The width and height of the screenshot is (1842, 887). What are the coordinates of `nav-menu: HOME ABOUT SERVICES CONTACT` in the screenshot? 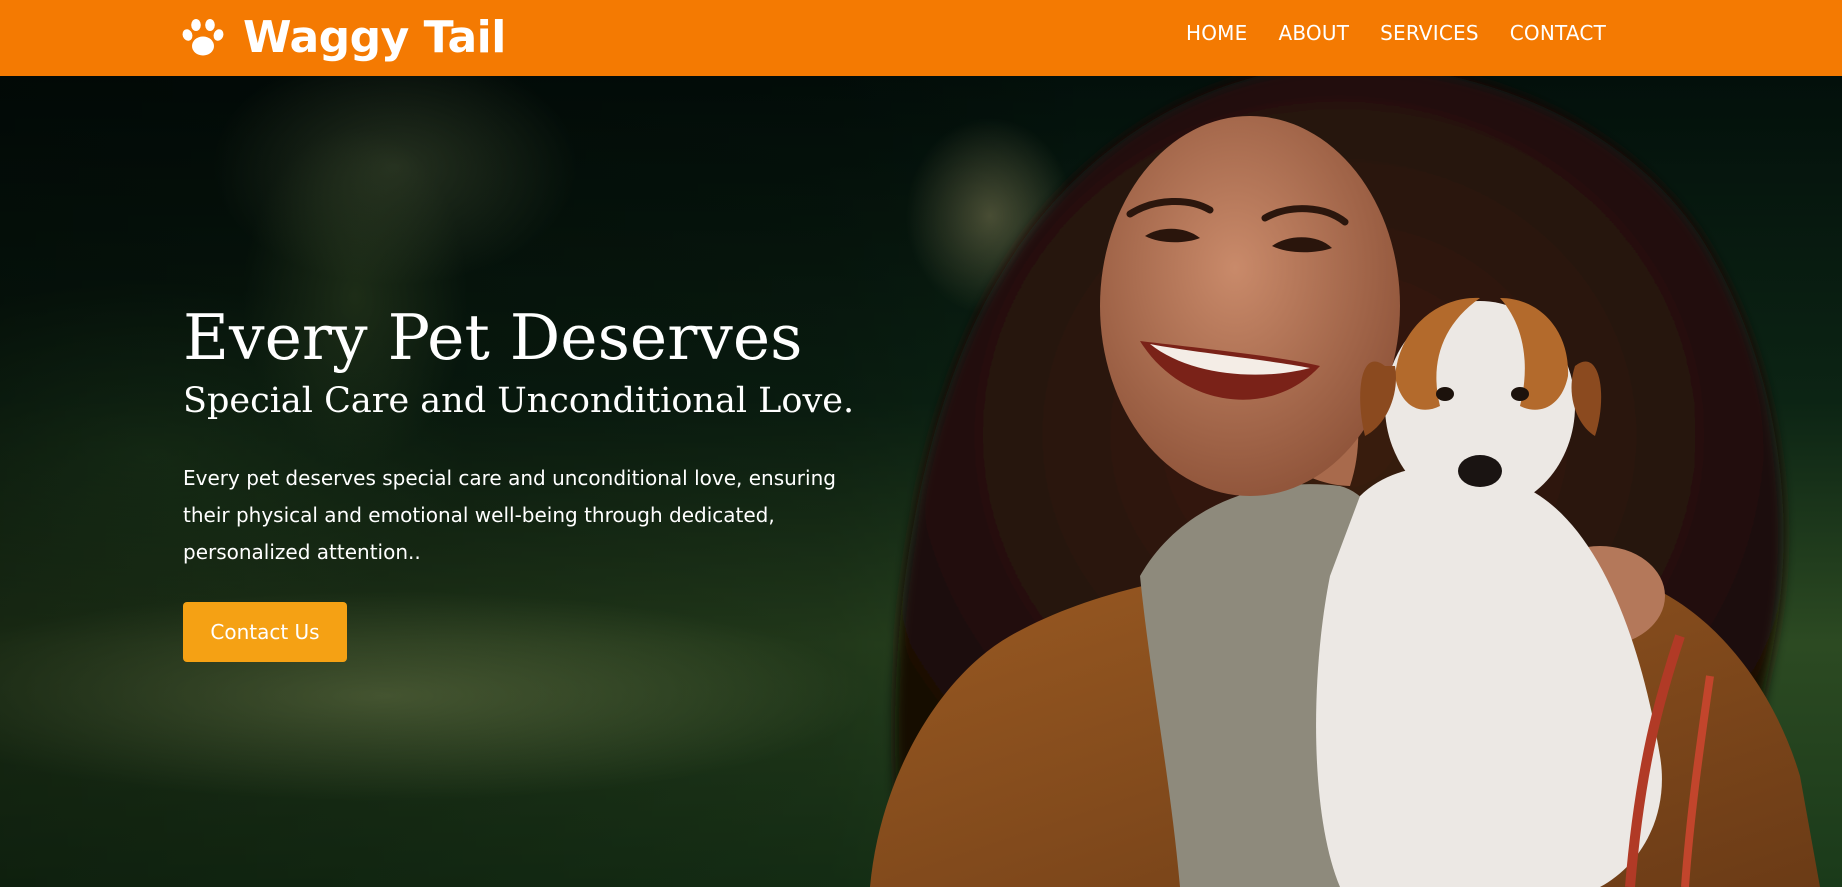 It's located at (1396, 33).